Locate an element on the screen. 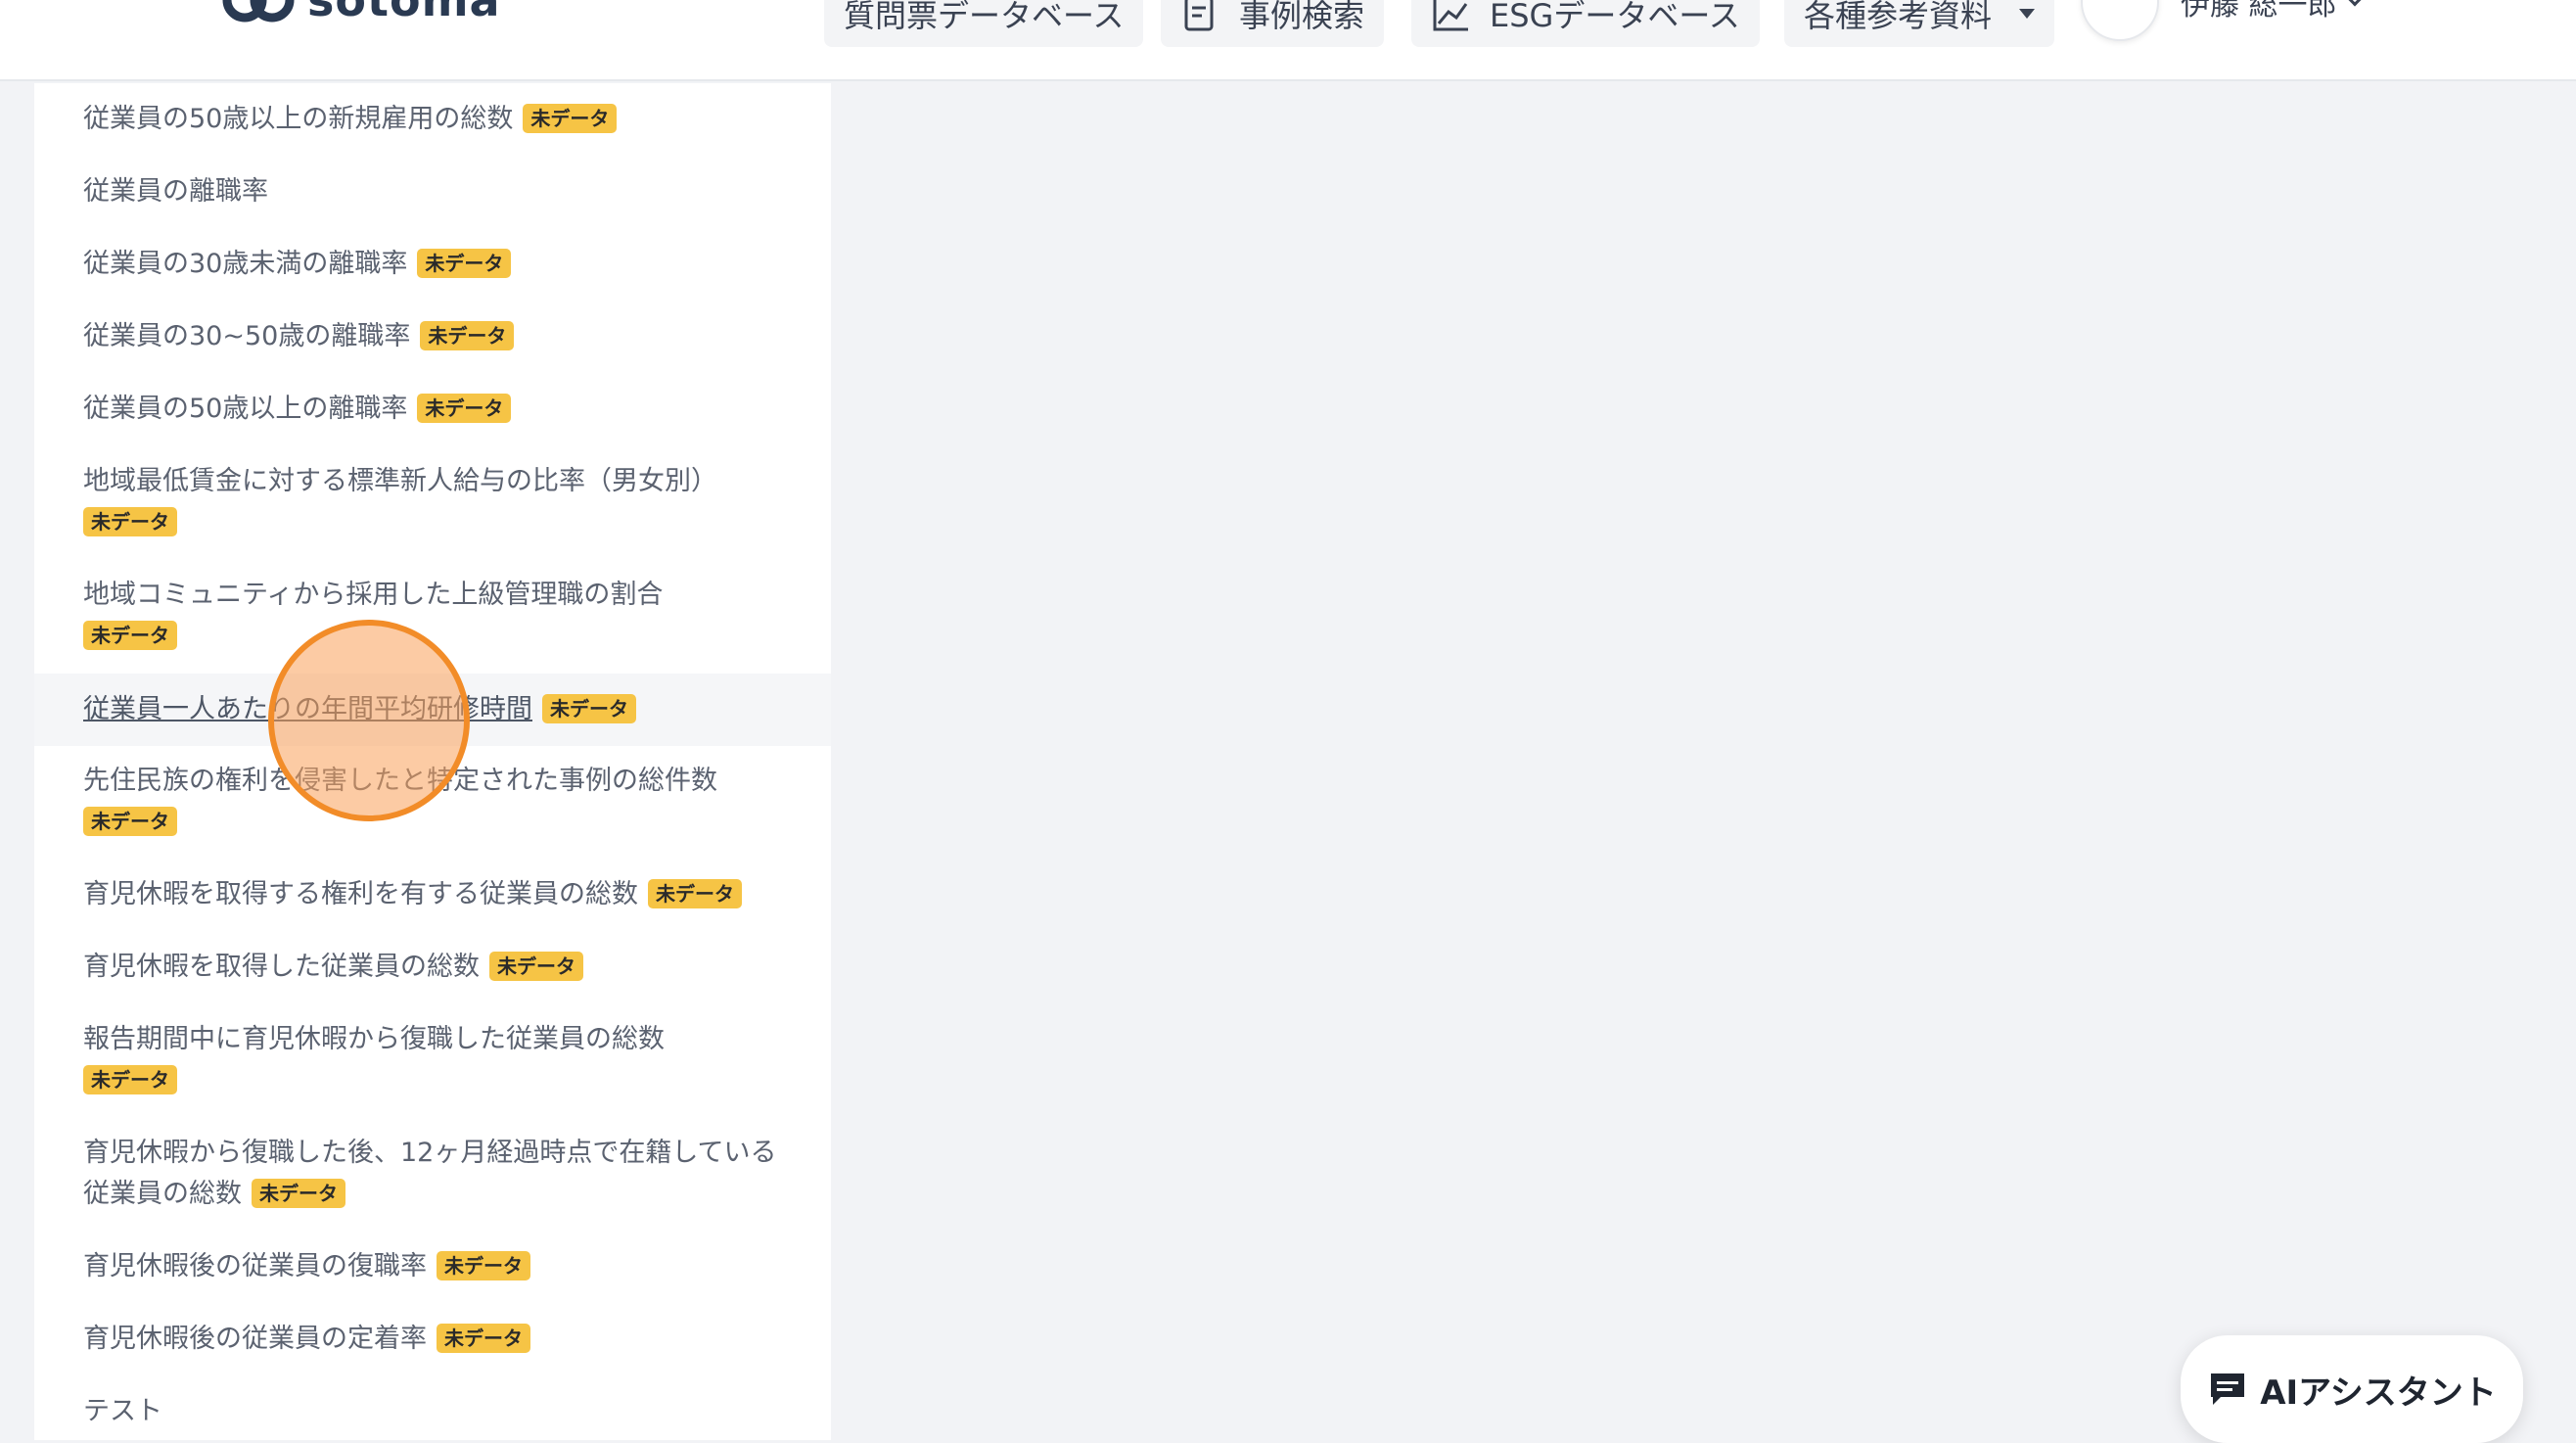 This screenshot has width=2576, height=1443. nav-esg-db: ESGデータベース is located at coordinates (1585, 23).